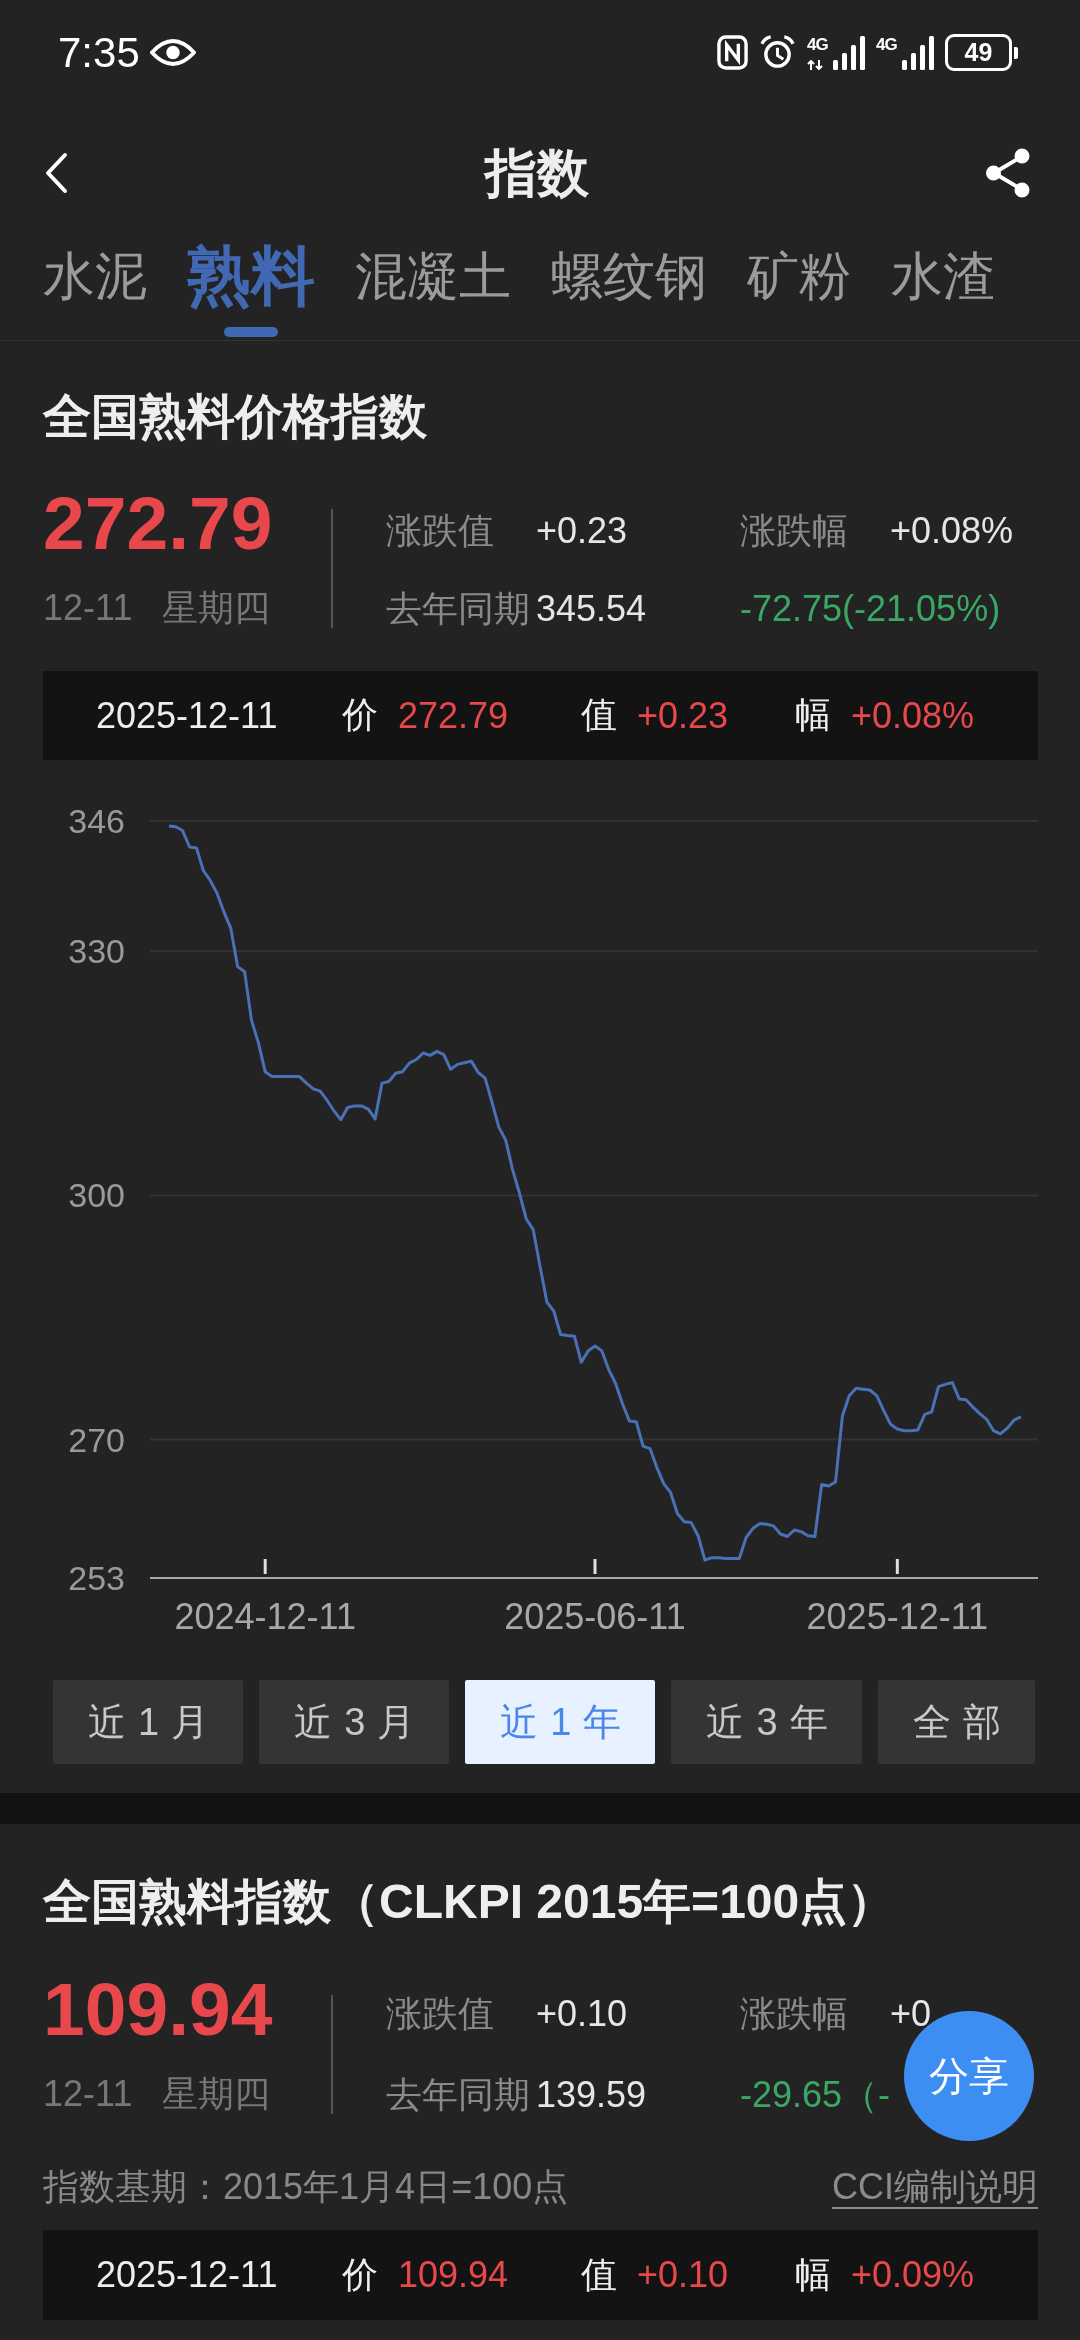  I want to click on alarm-icon, so click(777, 52).